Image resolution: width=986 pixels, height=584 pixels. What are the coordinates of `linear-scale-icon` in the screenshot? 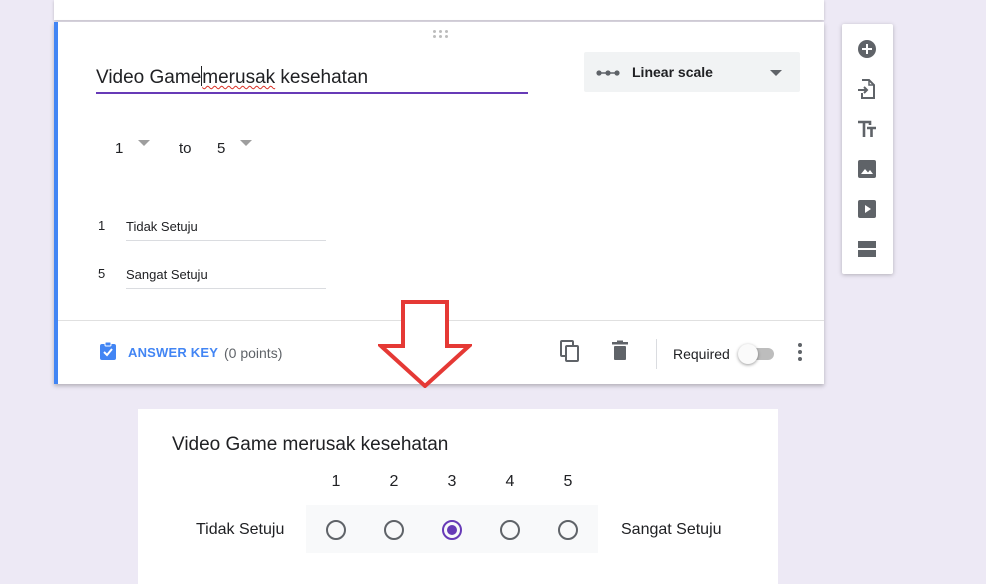 It's located at (608, 75).